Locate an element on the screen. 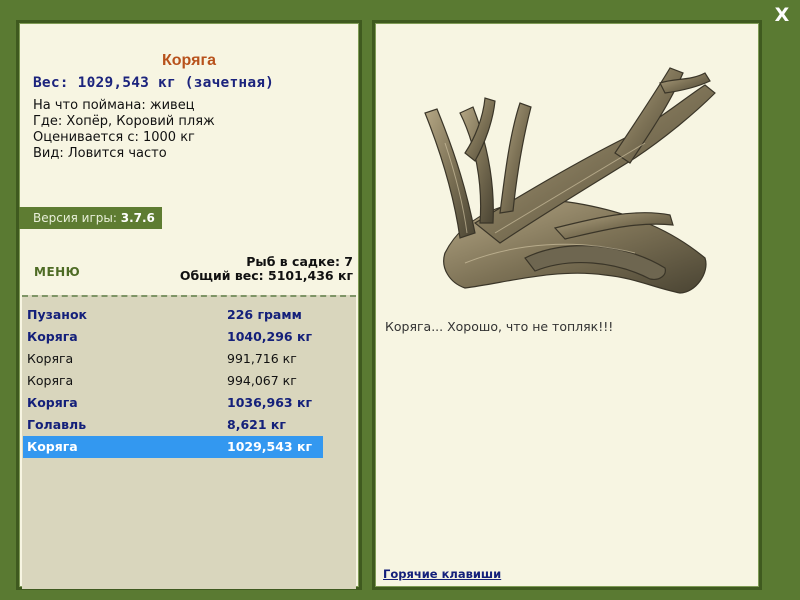 This screenshot has width=800, height=600. total-weight: Общий вес: 5101,436 кг is located at coordinates (266, 275).